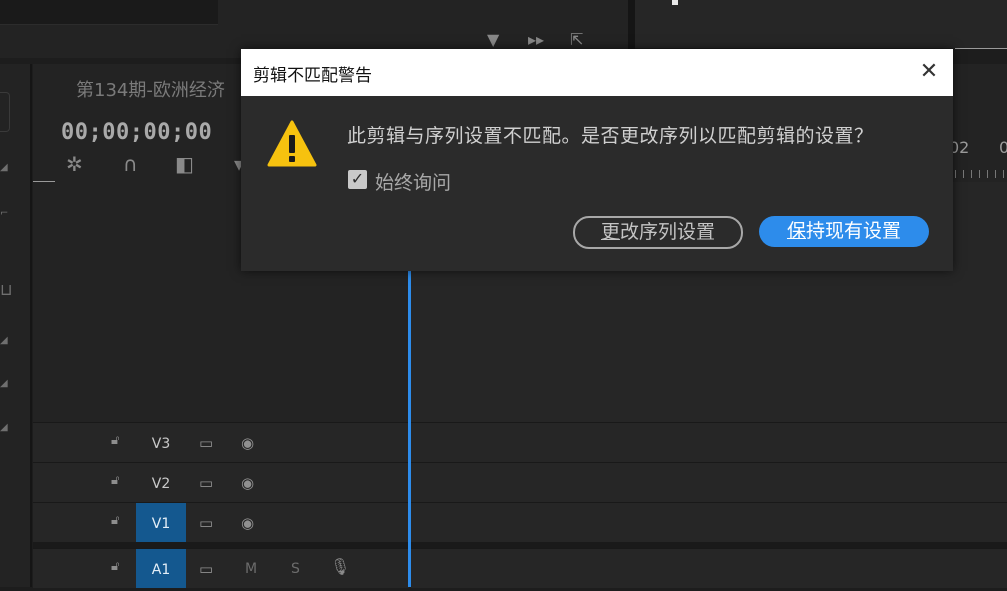  What do you see at coordinates (610, 232) in the screenshot?
I see `button-mnemonic: 更` at bounding box center [610, 232].